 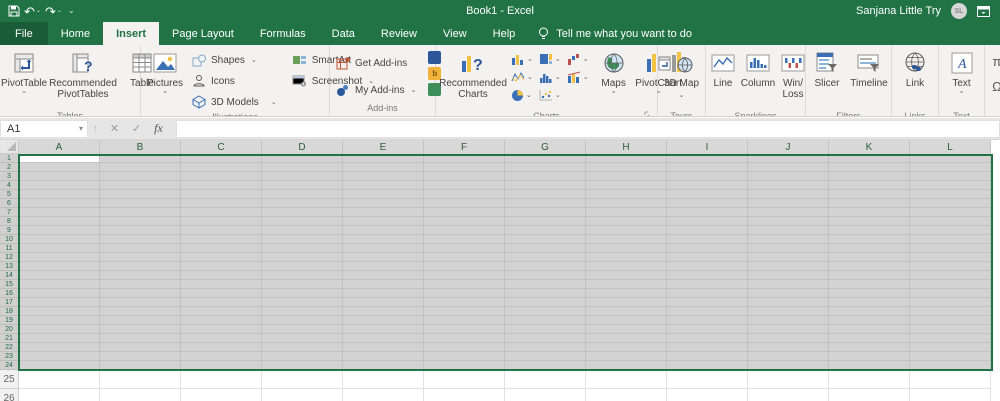 What do you see at coordinates (59, 302) in the screenshot?
I see `cell-A17` at bounding box center [59, 302].